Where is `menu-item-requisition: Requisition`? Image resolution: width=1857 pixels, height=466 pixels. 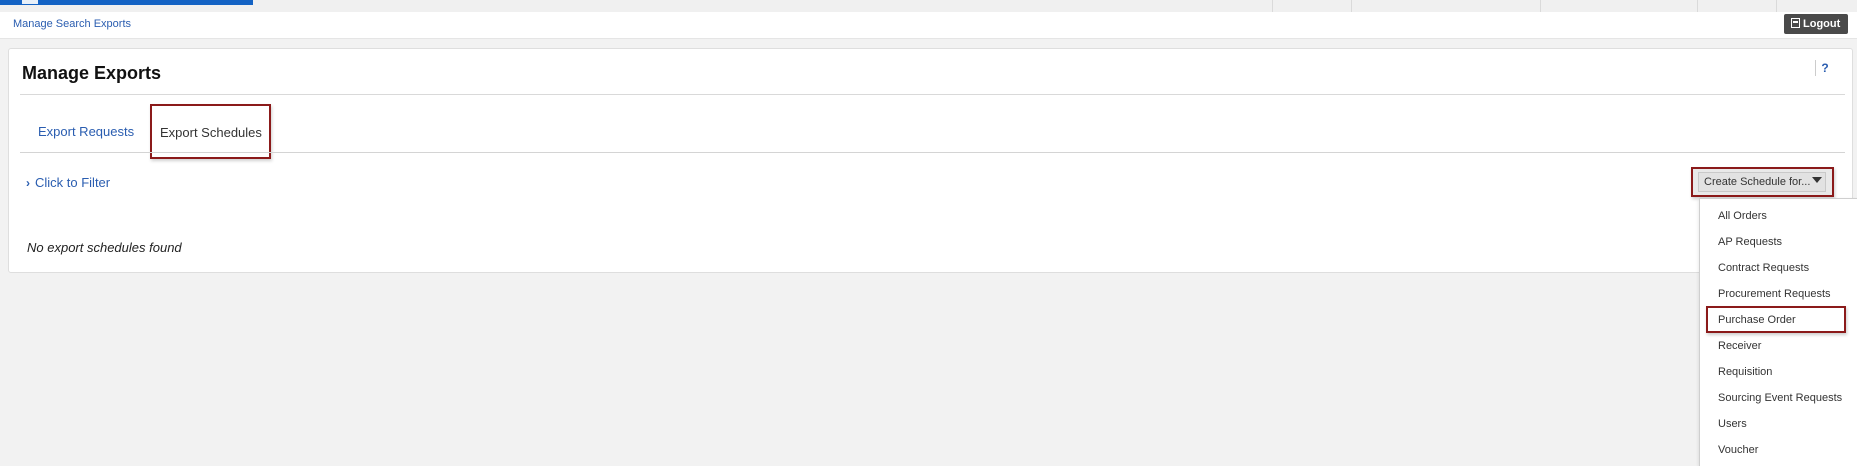
menu-item-requisition: Requisition is located at coordinates (1745, 372).